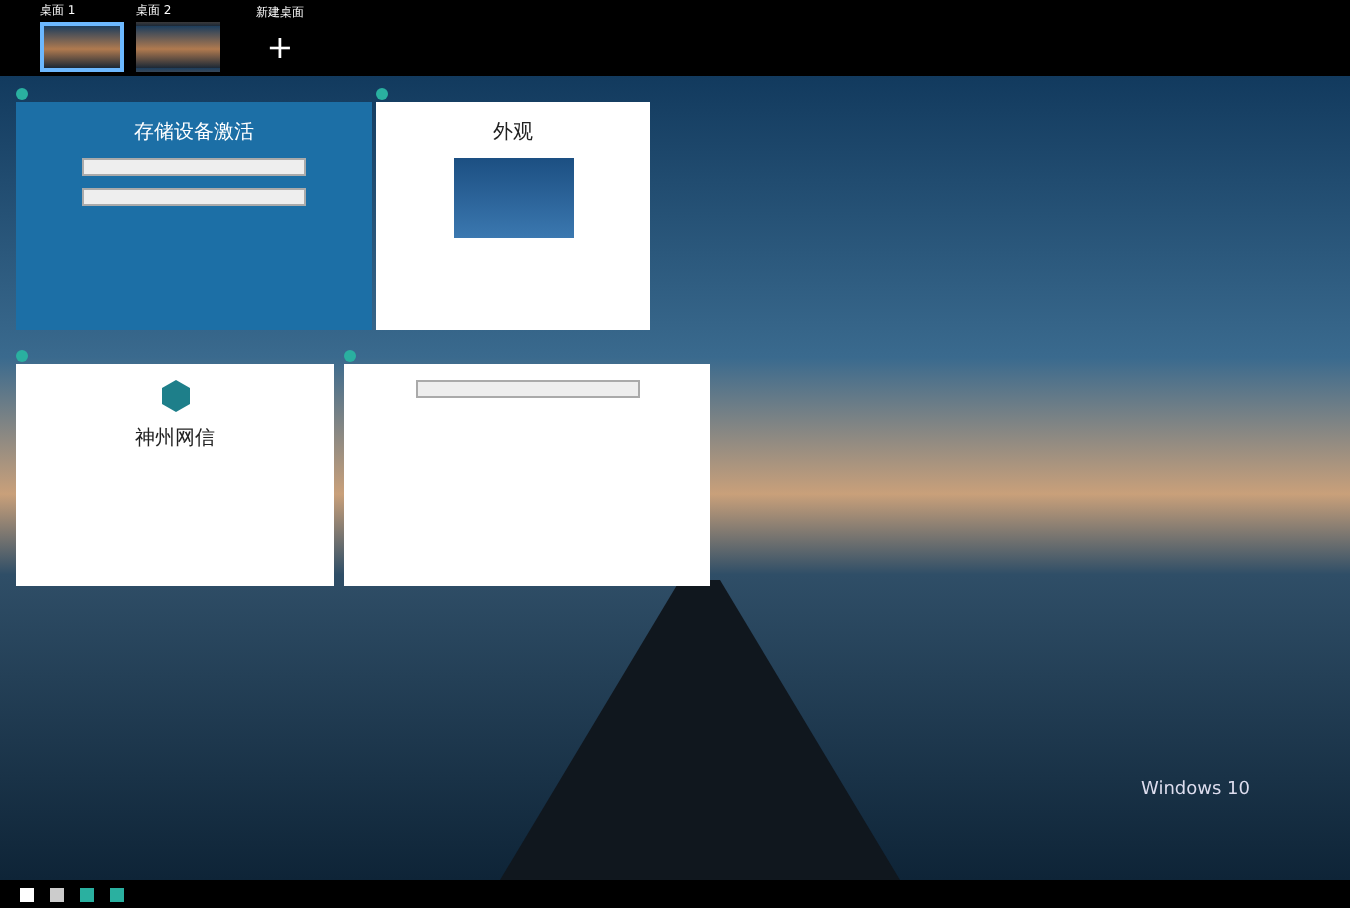  Describe the element at coordinates (175, 438) in the screenshot. I see `product-name: 神州网信` at that location.